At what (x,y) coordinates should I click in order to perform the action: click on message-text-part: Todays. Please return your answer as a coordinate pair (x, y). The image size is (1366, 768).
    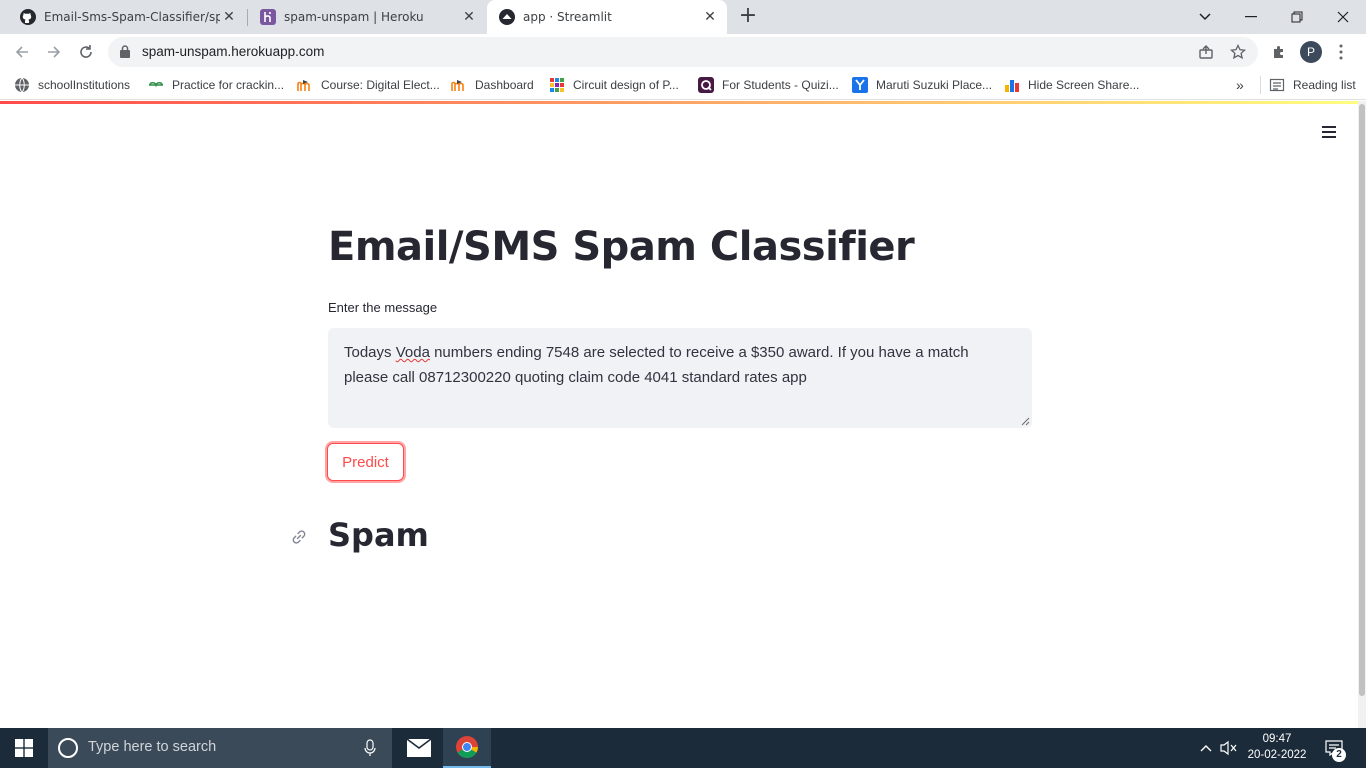
    Looking at the image, I should click on (370, 352).